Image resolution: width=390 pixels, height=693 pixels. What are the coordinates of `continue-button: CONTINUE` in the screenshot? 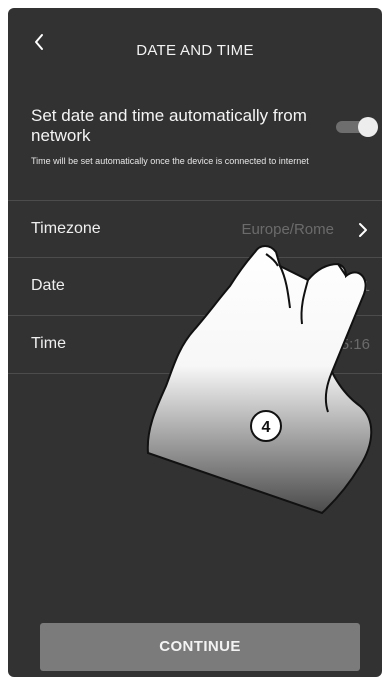 It's located at (200, 647).